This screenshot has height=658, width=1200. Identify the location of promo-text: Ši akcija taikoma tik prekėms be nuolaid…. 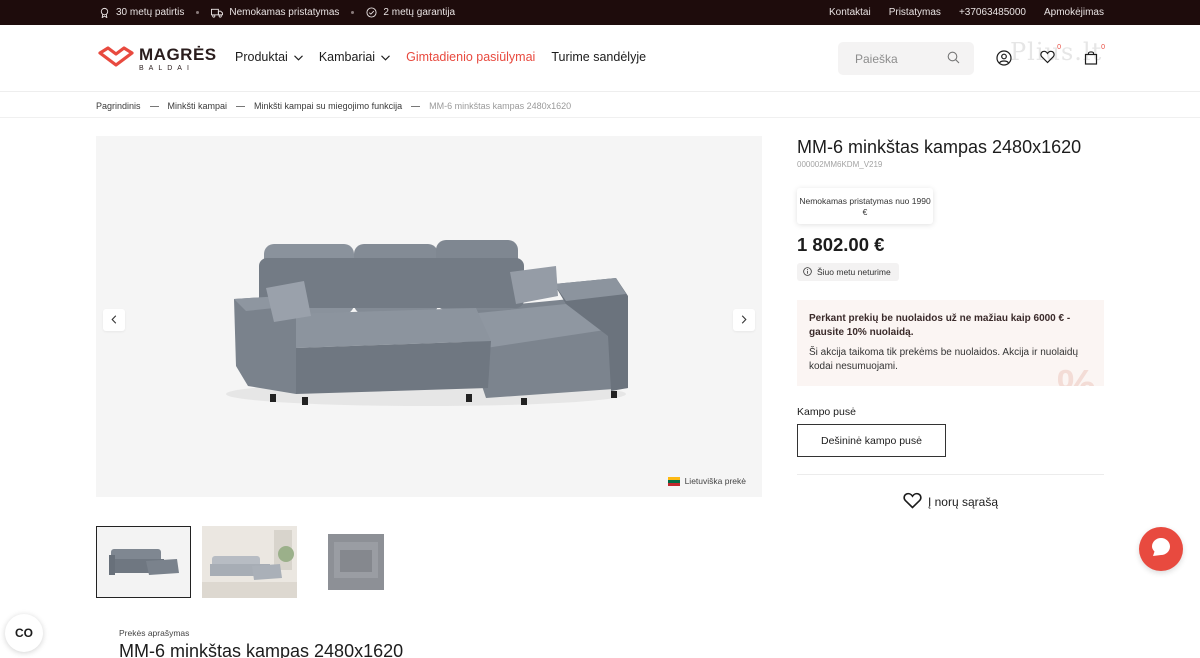
(944, 359).